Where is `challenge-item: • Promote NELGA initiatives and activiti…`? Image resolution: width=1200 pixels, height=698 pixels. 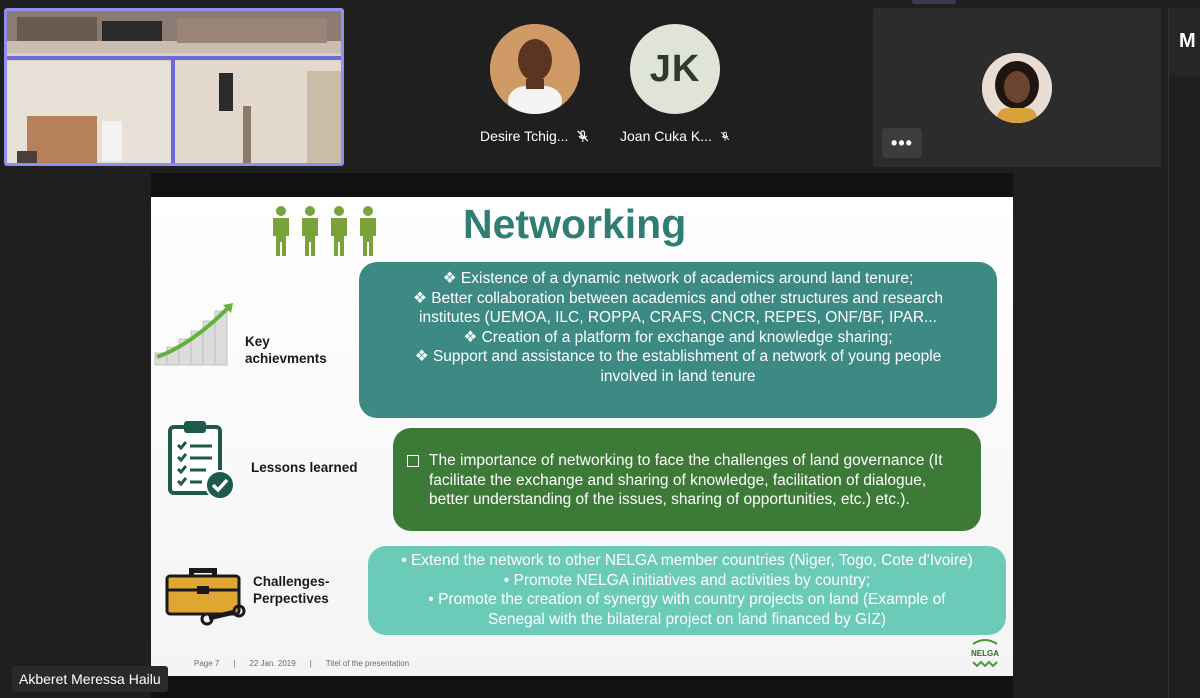 challenge-item: • Promote NELGA initiatives and activiti… is located at coordinates (687, 580).